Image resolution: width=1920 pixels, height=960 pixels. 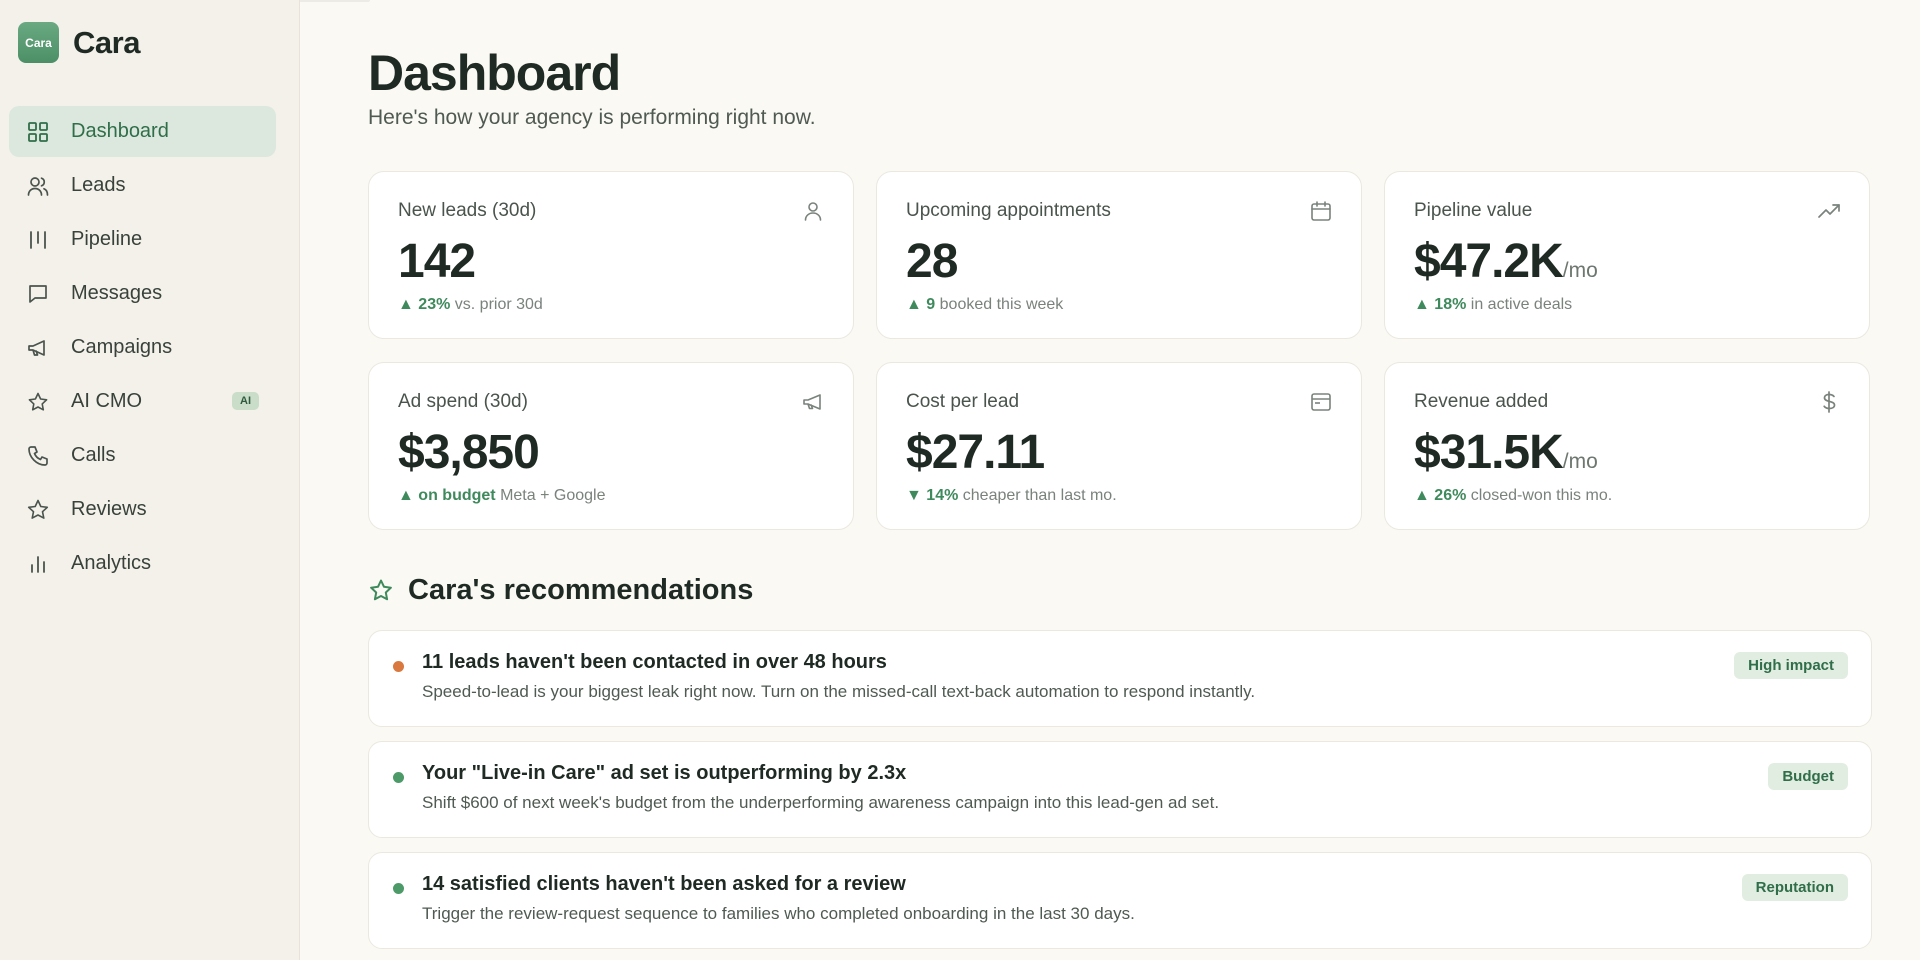 I want to click on calendar-icon, so click(x=1321, y=211).